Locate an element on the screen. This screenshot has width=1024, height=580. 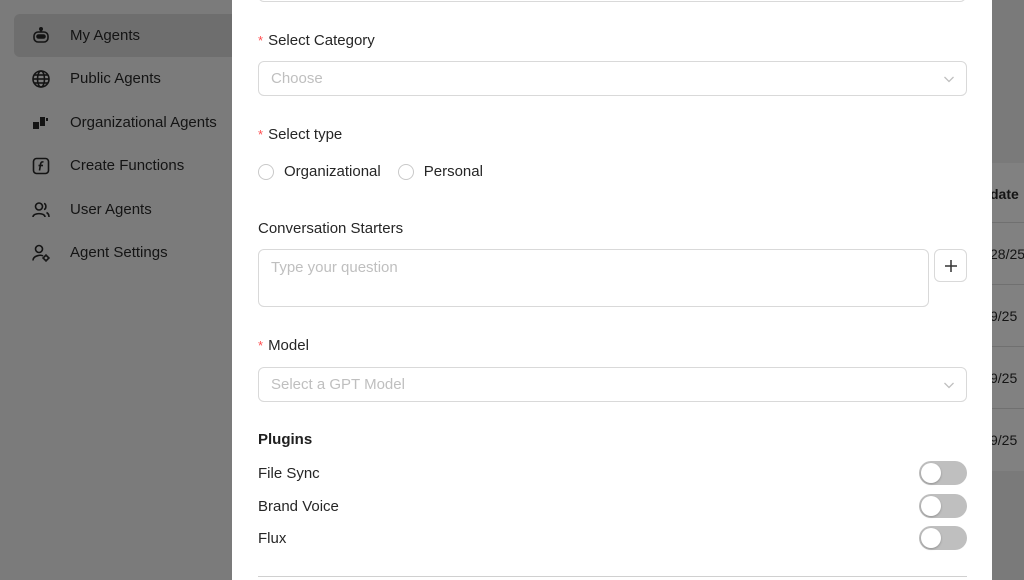
plugin-label: Brand Voice is located at coordinates (298, 506).